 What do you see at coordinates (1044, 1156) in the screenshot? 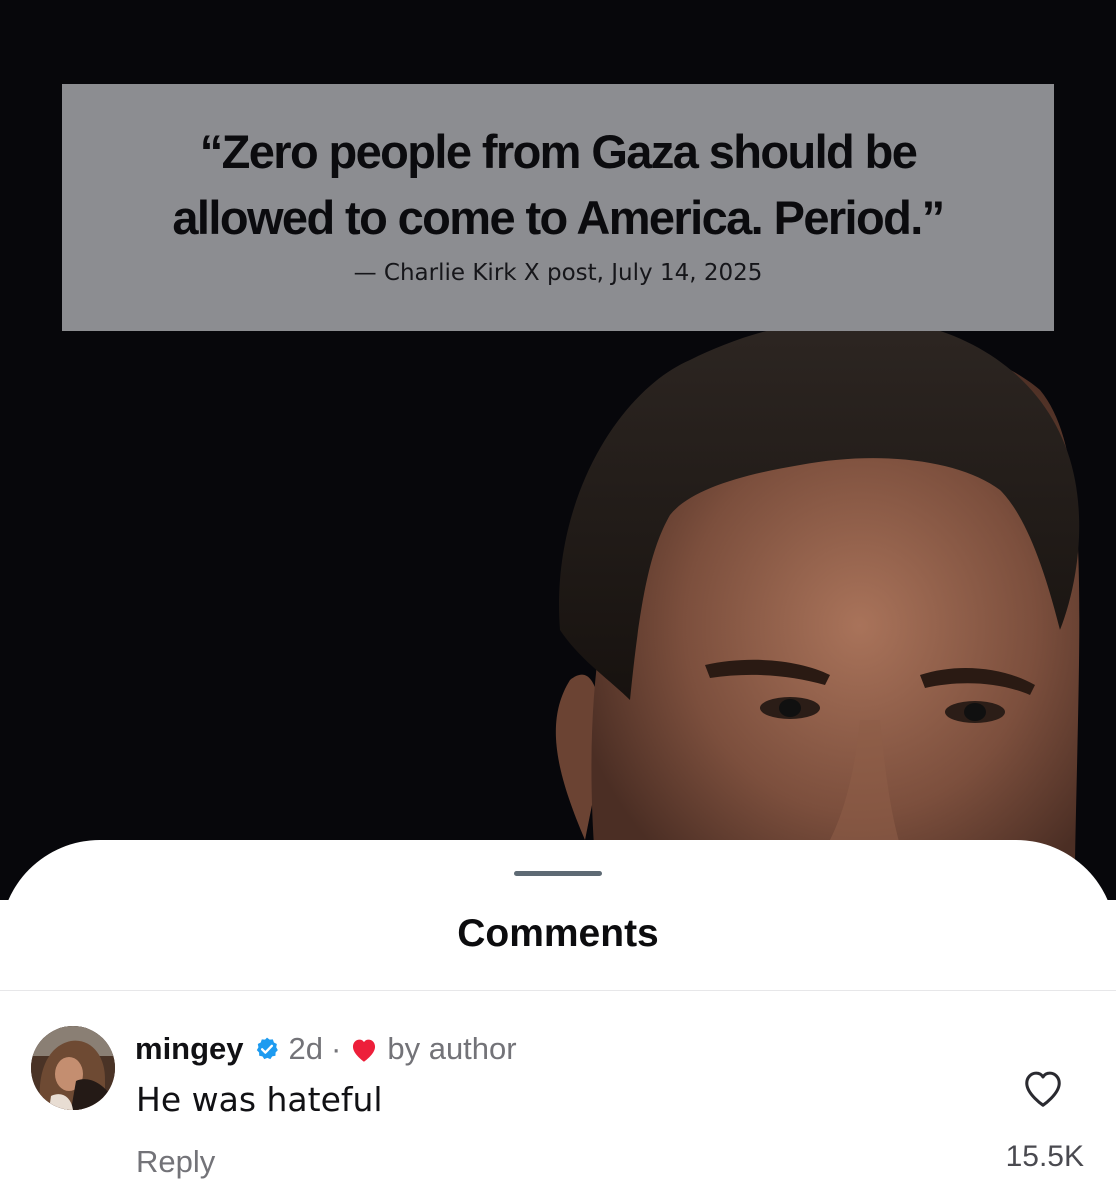
I see `like-count: 15.5K` at bounding box center [1044, 1156].